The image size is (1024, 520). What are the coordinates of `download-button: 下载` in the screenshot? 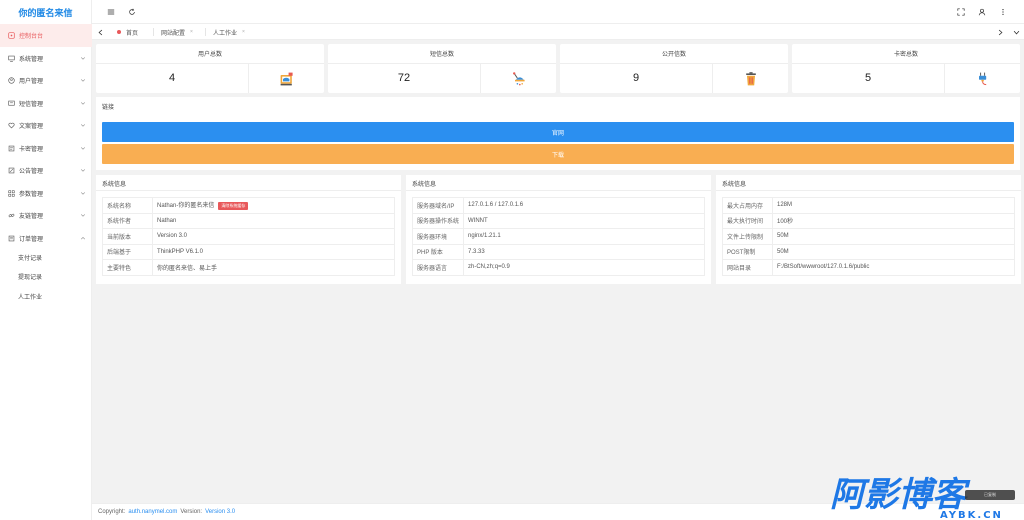 It's located at (558, 154).